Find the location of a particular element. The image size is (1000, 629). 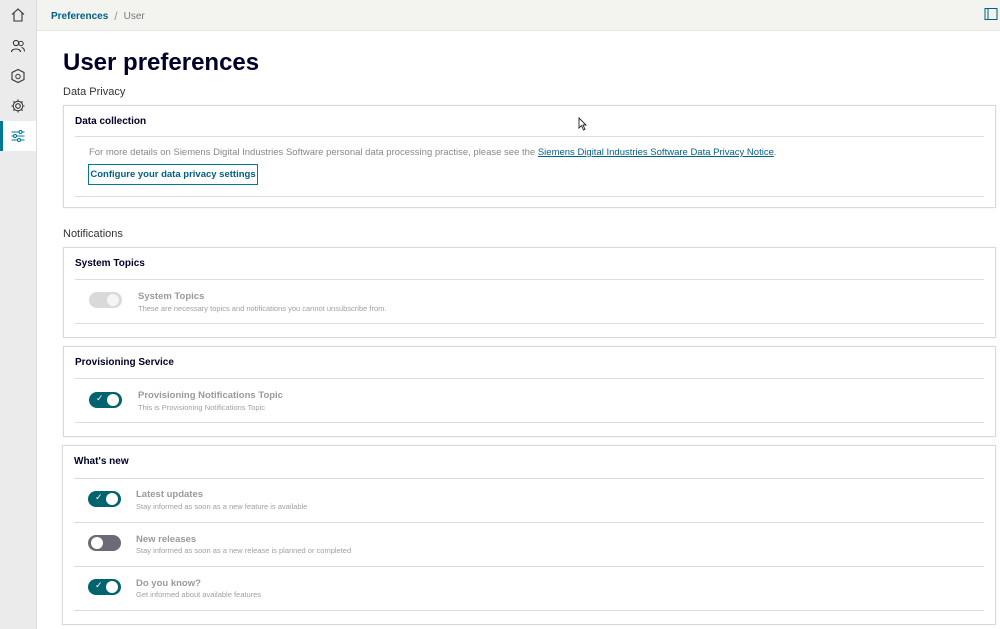

users-icon is located at coordinates (17, 46).